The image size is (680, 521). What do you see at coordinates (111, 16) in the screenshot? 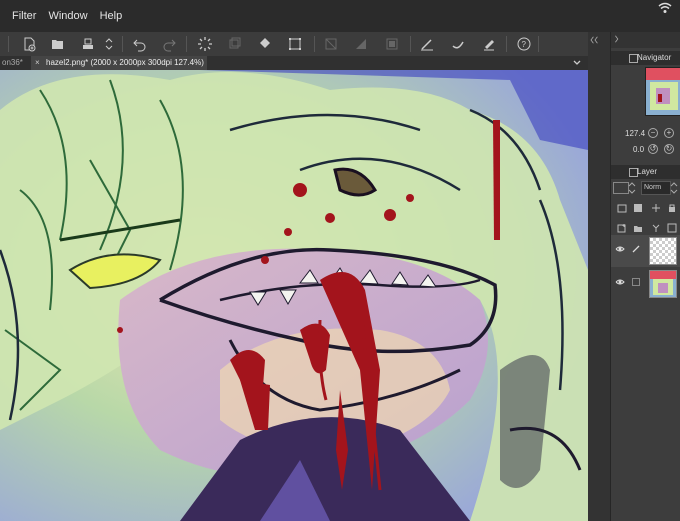
I see `menu-help: Help` at bounding box center [111, 16].